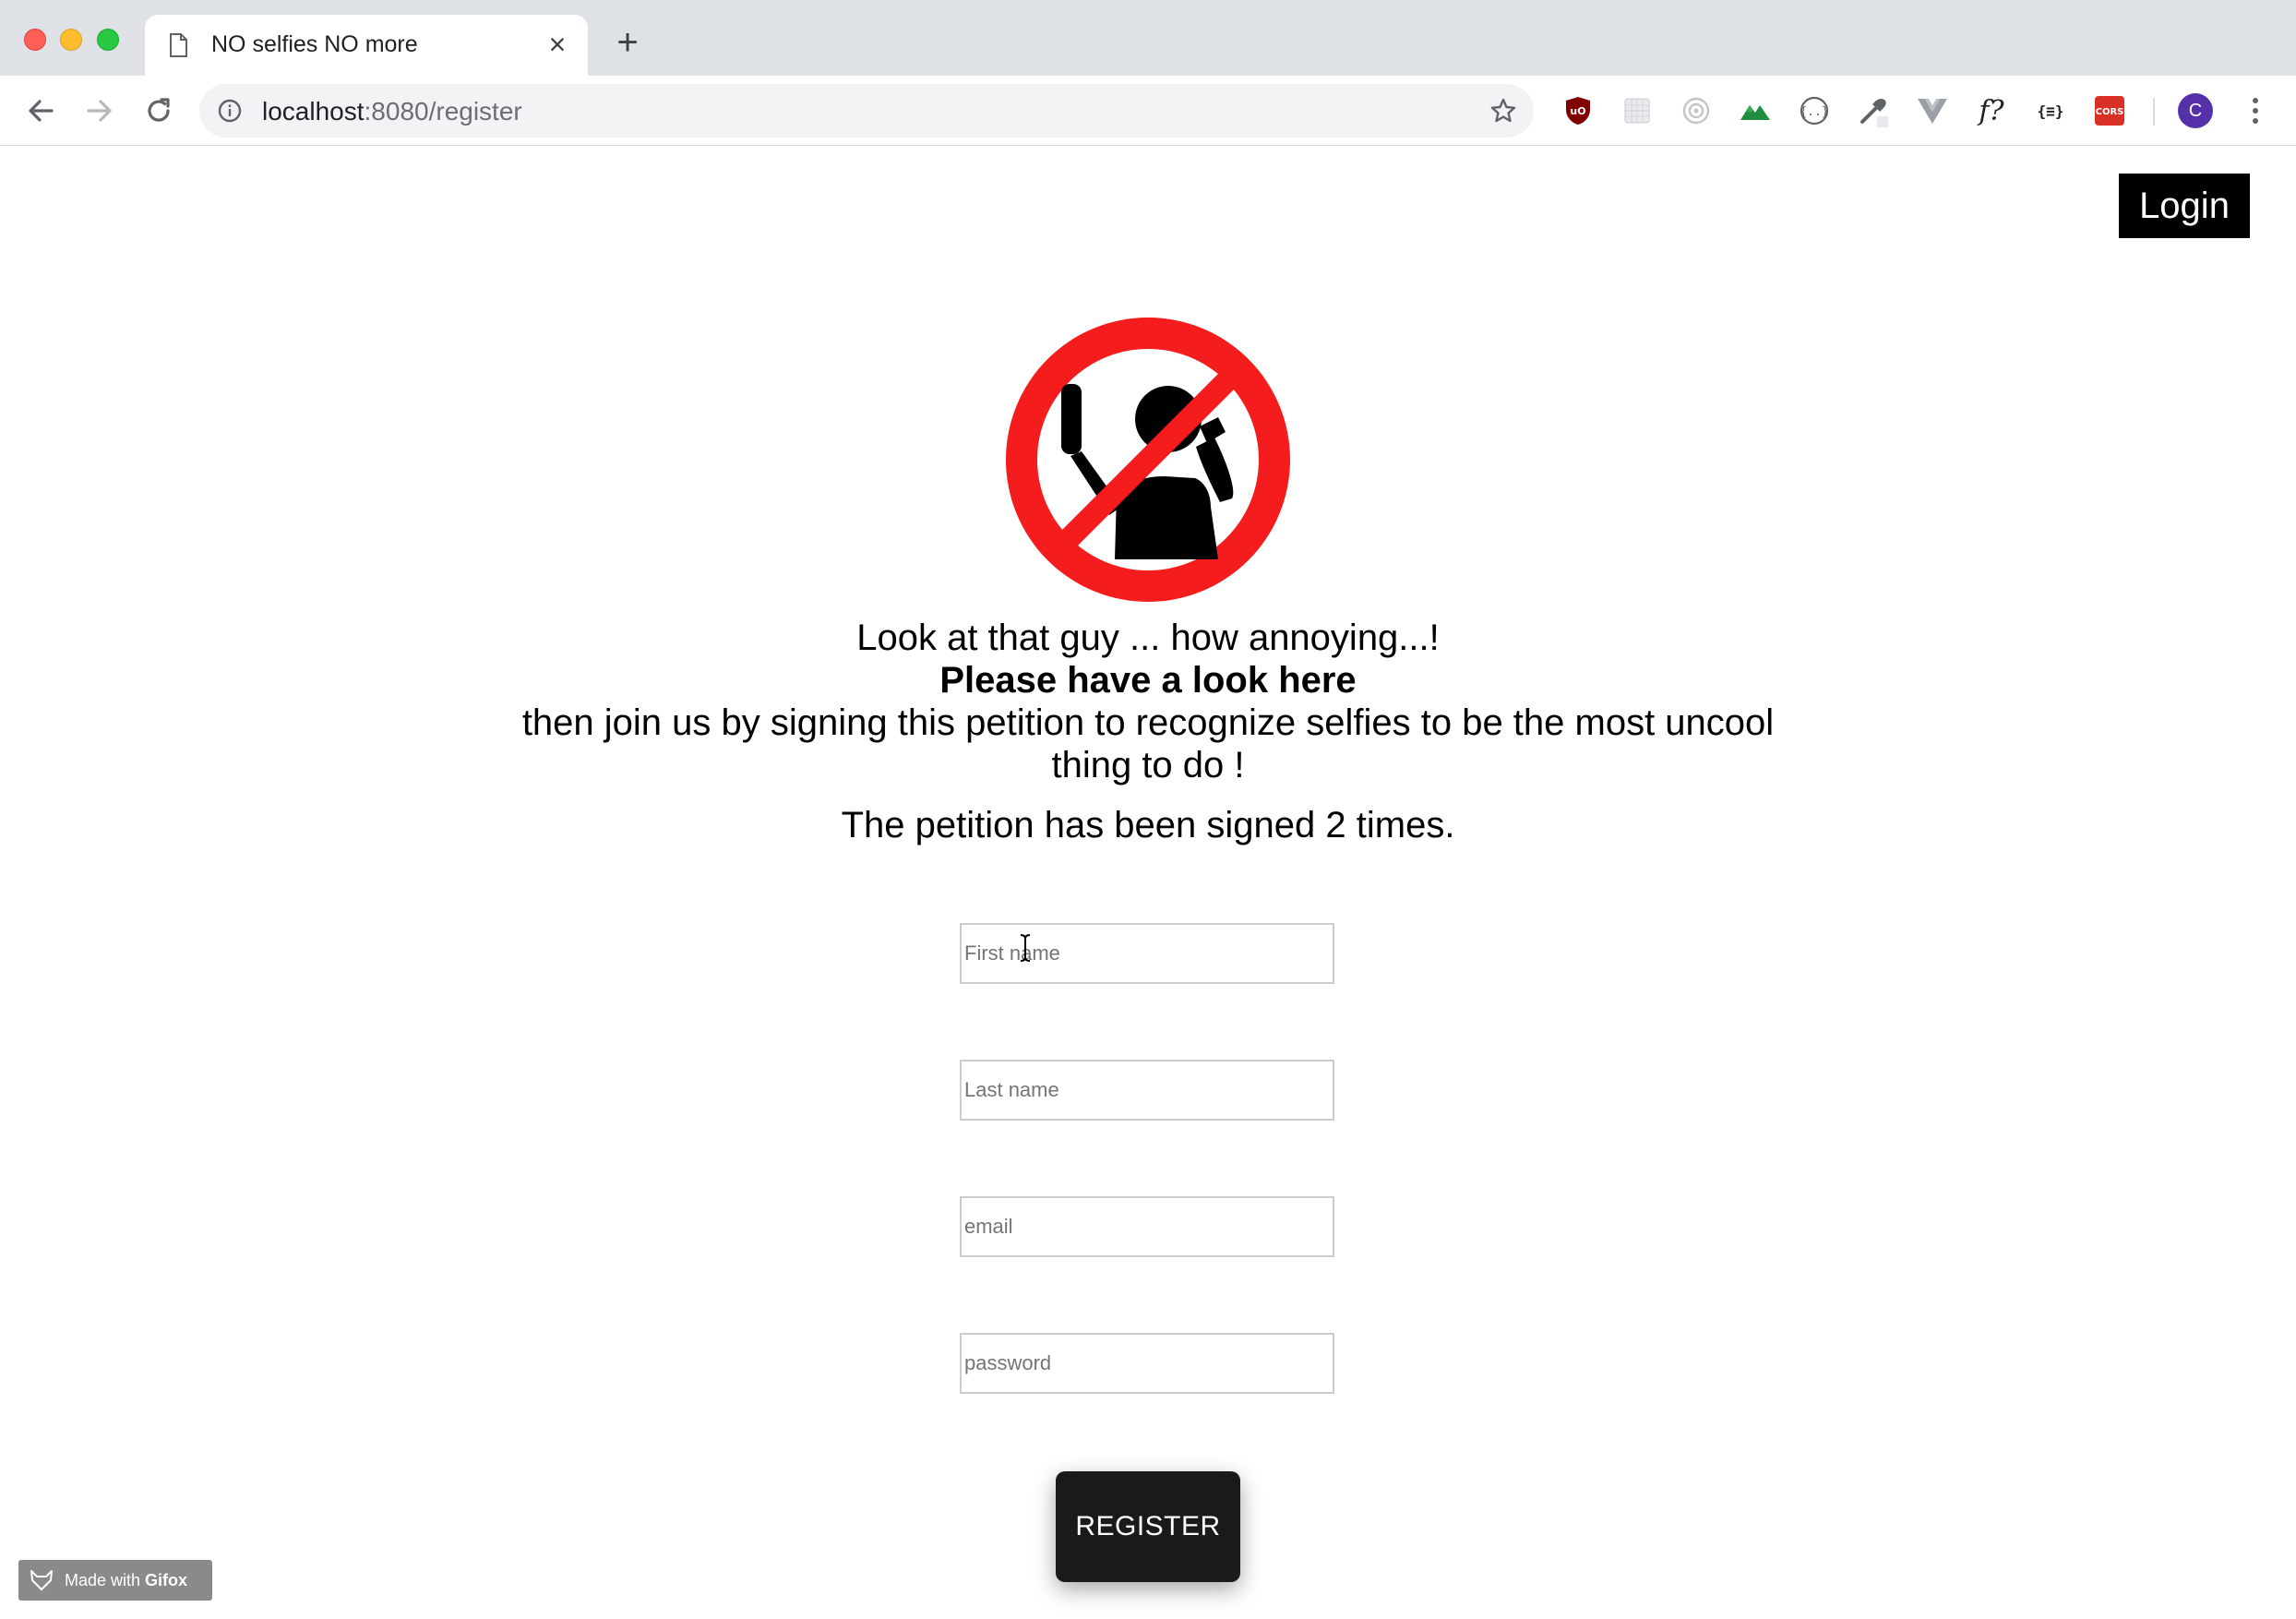 This screenshot has height=1619, width=2296. I want to click on email-field, so click(1147, 1226).